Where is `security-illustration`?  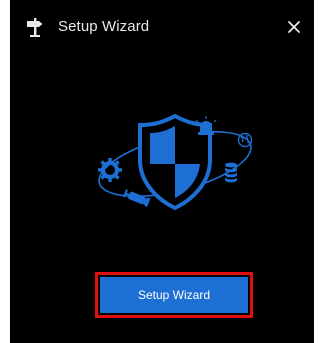 security-illustration is located at coordinates (175, 162).